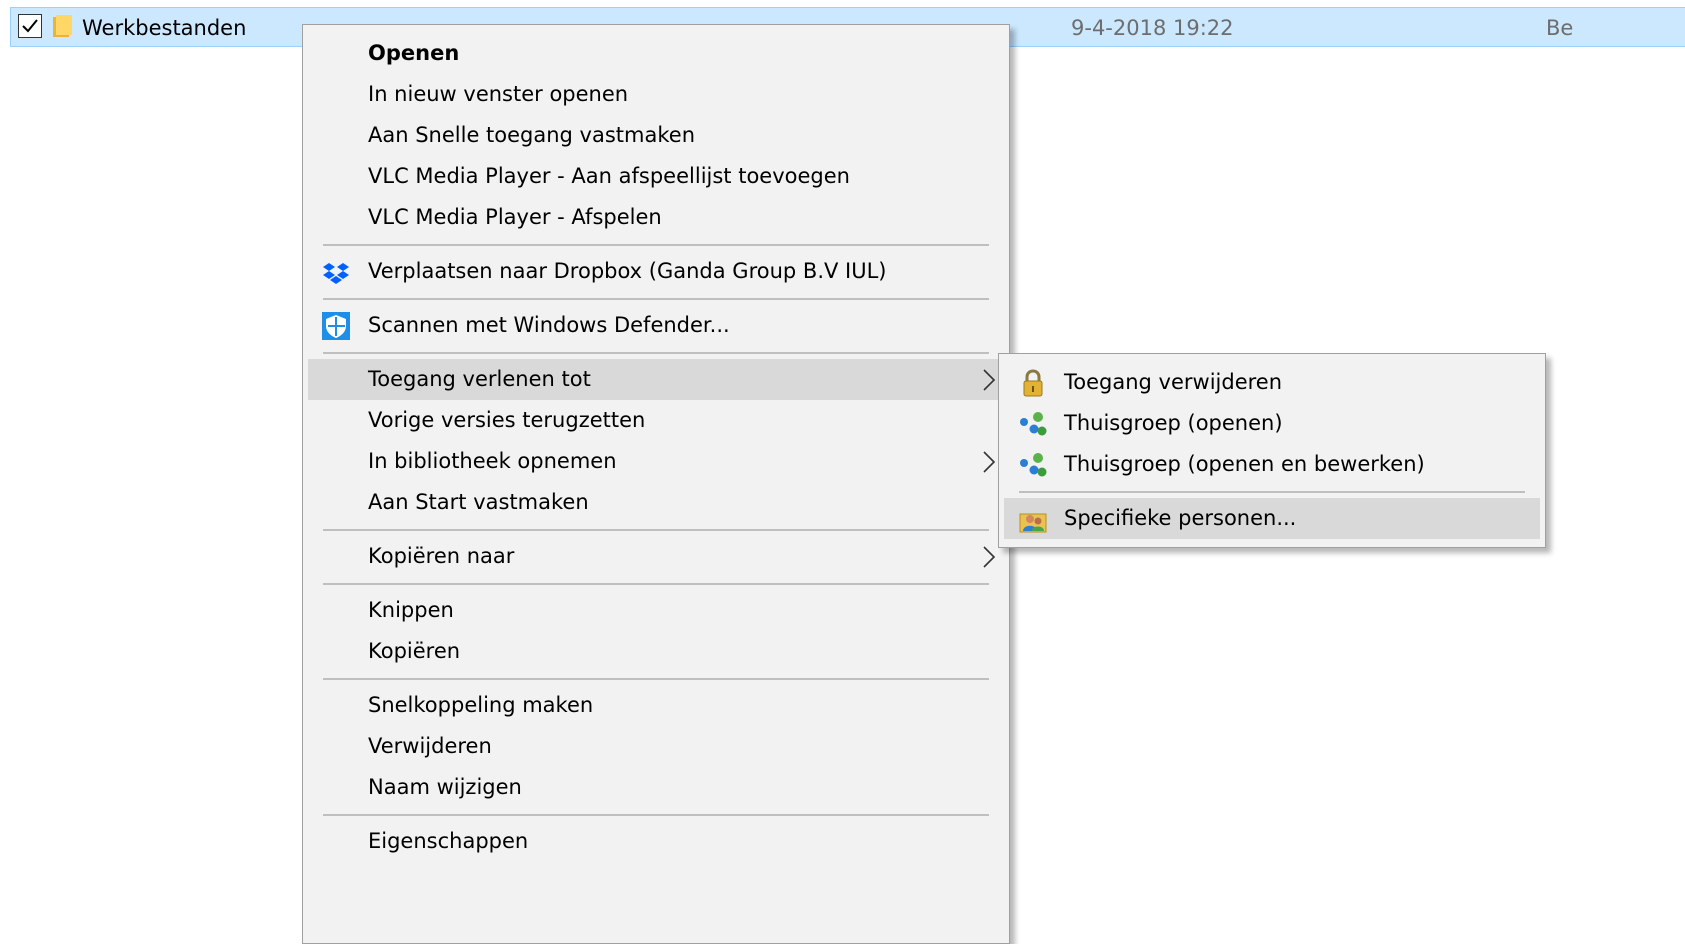 The image size is (1685, 944). What do you see at coordinates (164, 28) in the screenshot?
I see `file-name: Werkbestanden` at bounding box center [164, 28].